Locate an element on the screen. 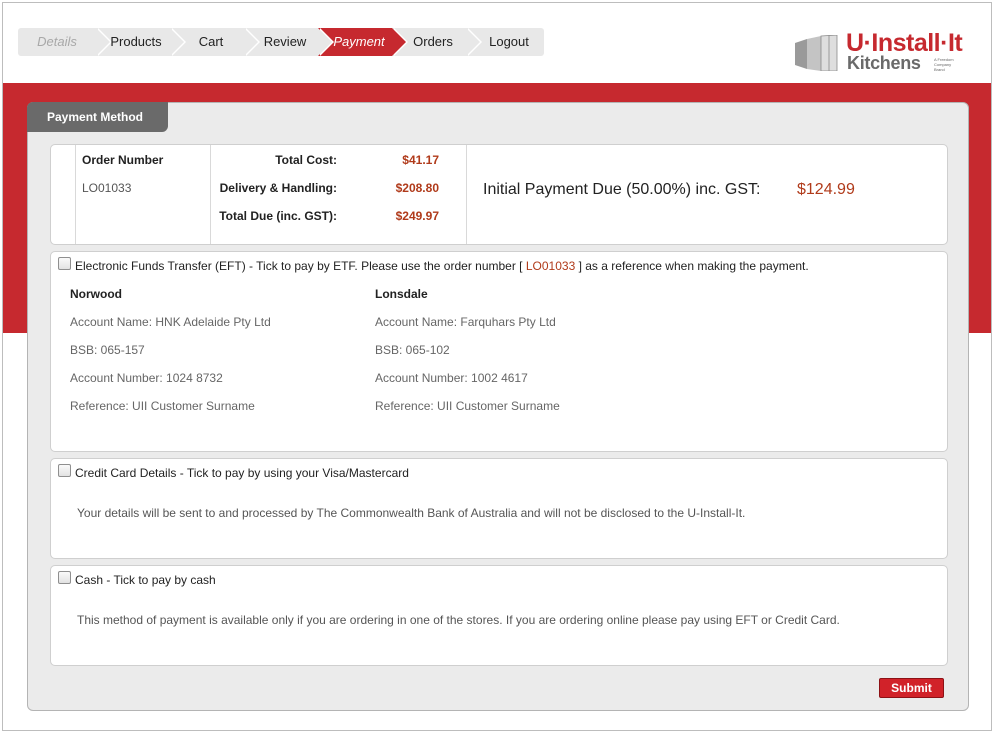 The image size is (994, 733). nav-step-details: Details is located at coordinates (65, 42).